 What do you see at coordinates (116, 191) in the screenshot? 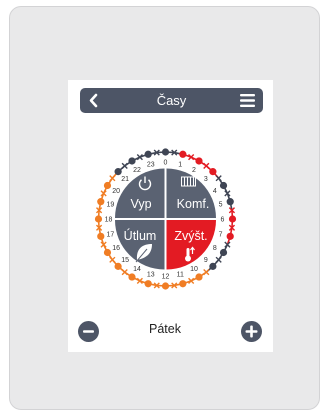
I see `hour-label: 20` at bounding box center [116, 191].